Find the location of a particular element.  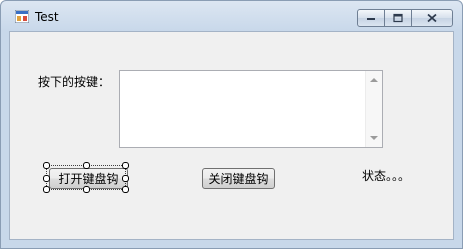

window-title: Test is located at coordinates (47, 17).